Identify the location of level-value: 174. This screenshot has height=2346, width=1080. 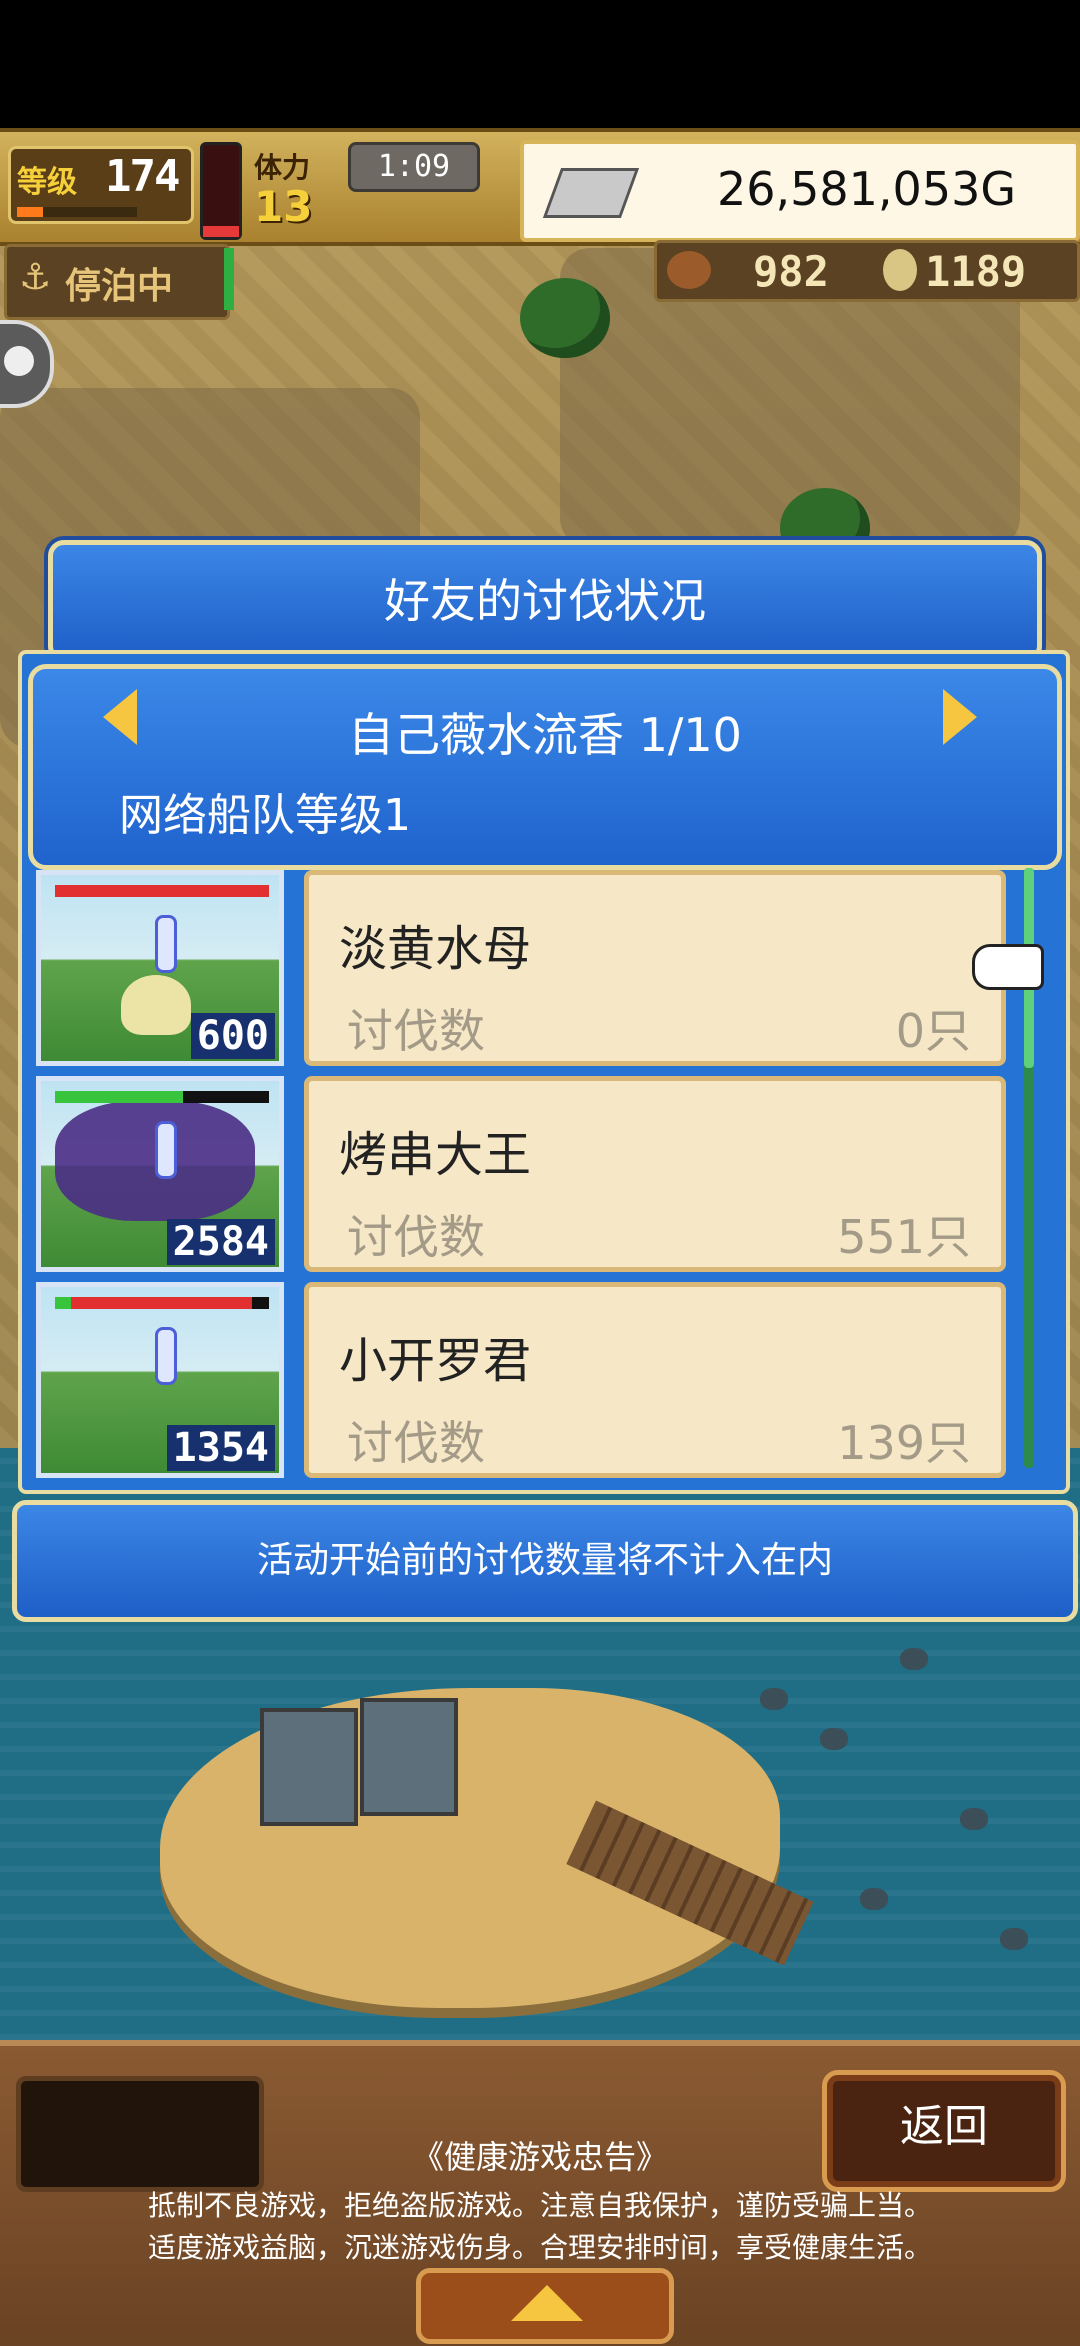
(142, 176).